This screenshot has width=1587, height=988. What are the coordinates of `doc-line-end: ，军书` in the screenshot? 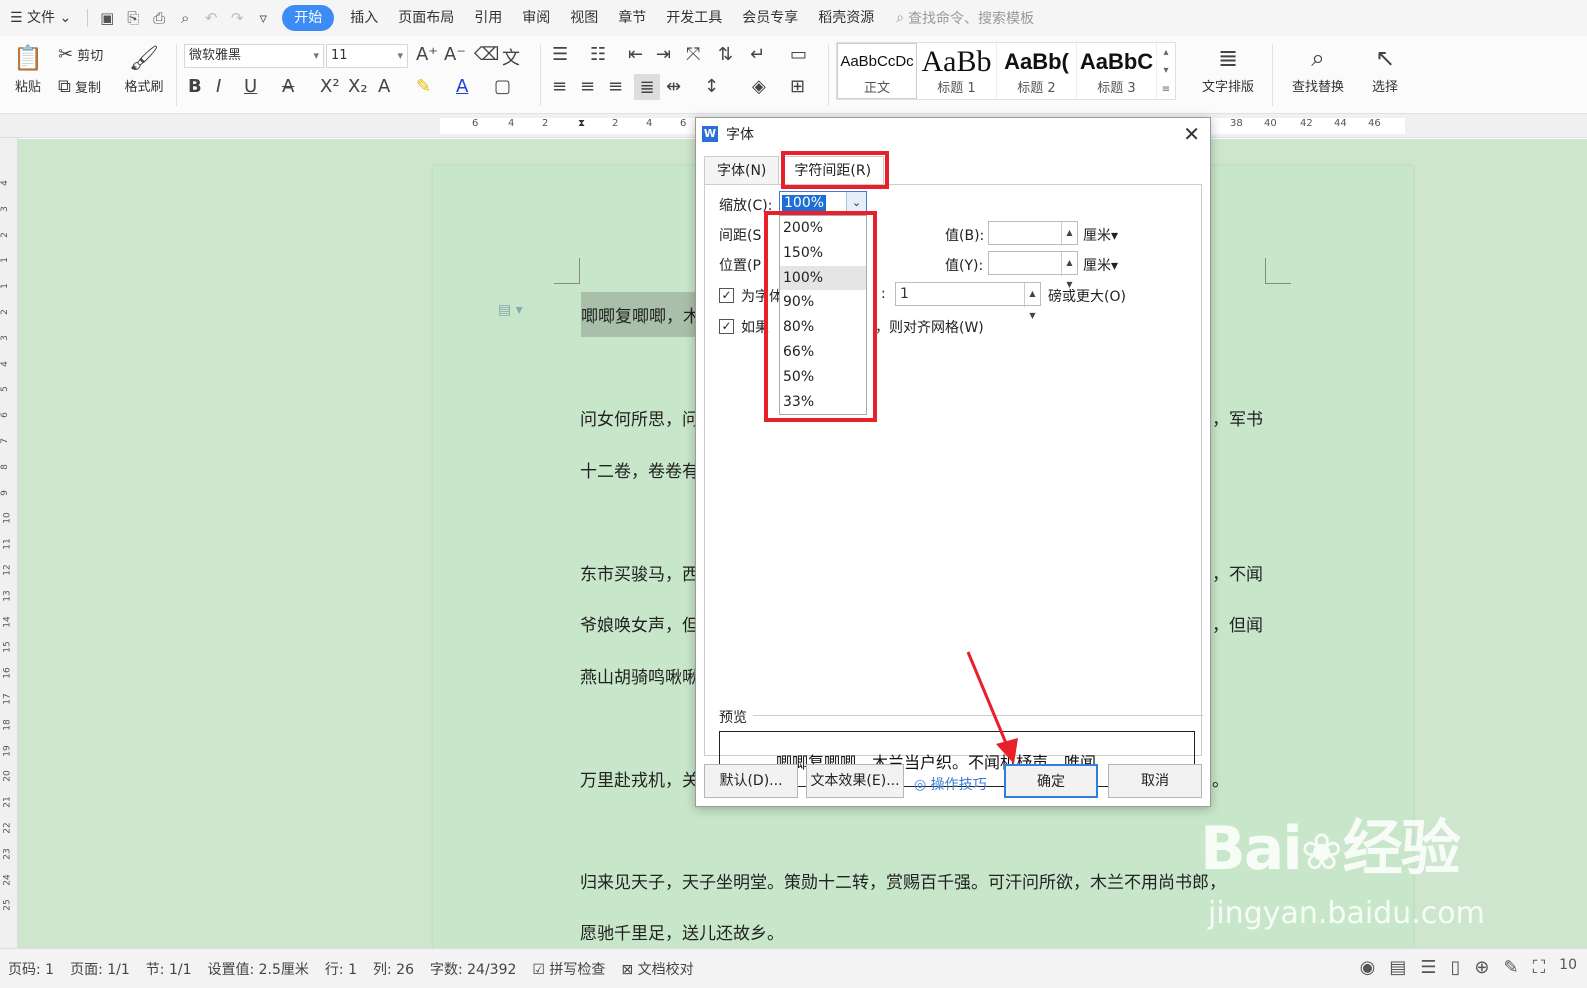 It's located at (1237, 417).